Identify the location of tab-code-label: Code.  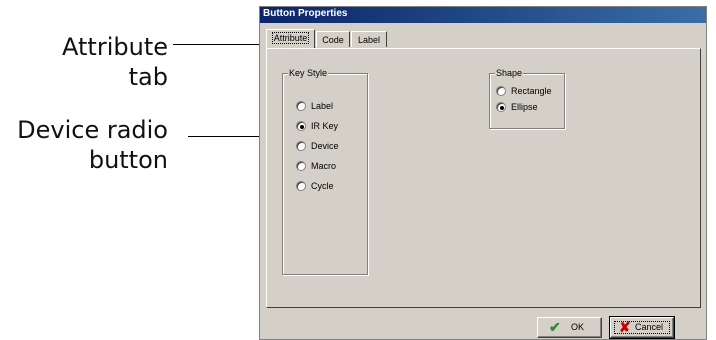
(333, 40).